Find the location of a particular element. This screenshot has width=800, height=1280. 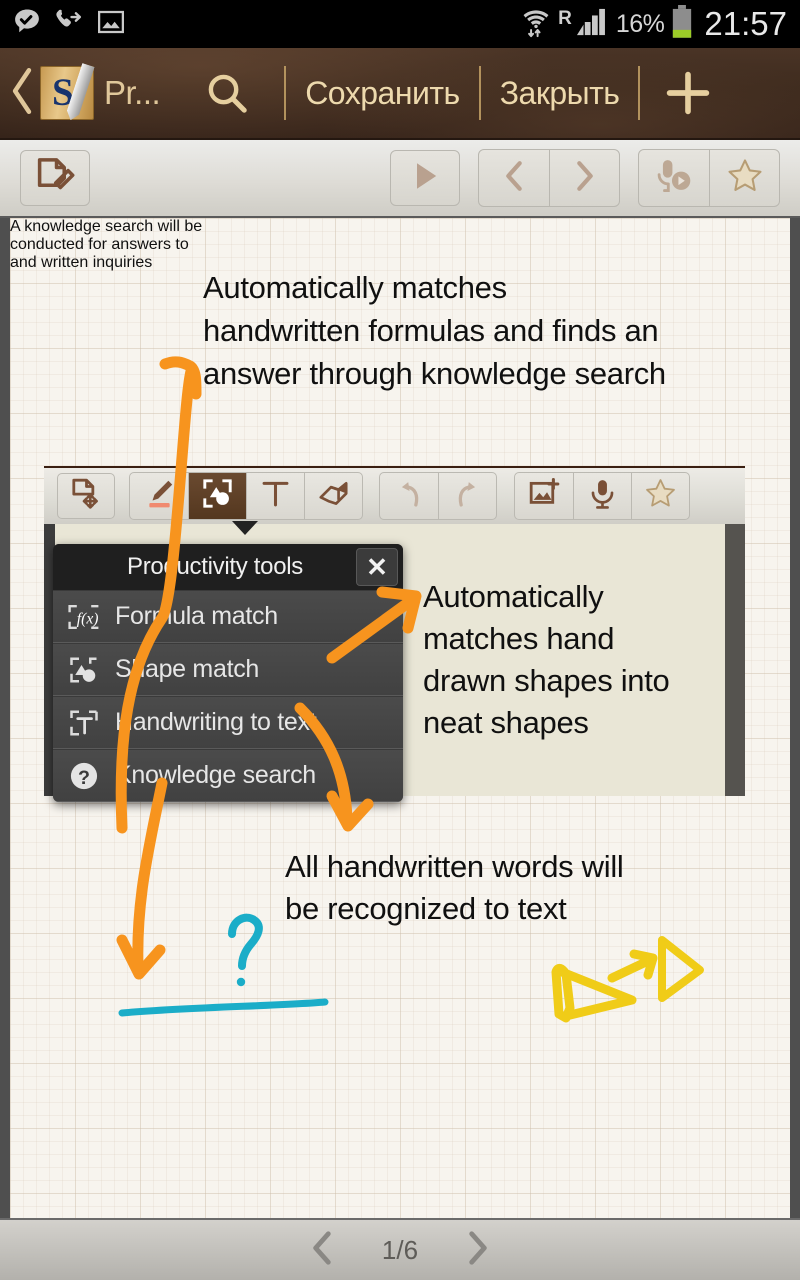

neat-triangle is located at coordinates (681, 969).